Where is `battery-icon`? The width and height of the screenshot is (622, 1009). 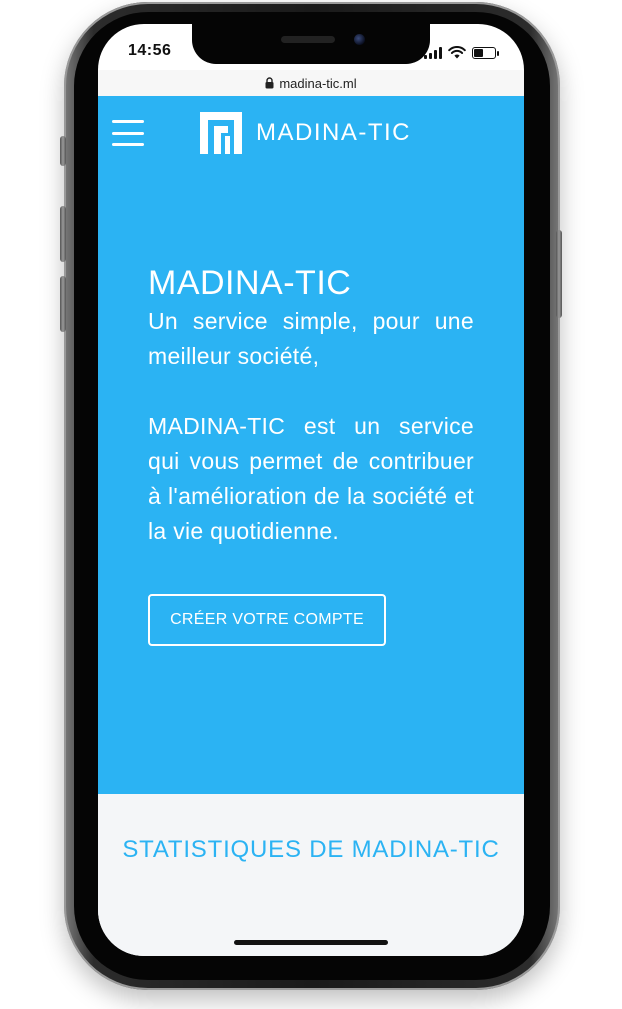
battery-icon is located at coordinates (485, 52).